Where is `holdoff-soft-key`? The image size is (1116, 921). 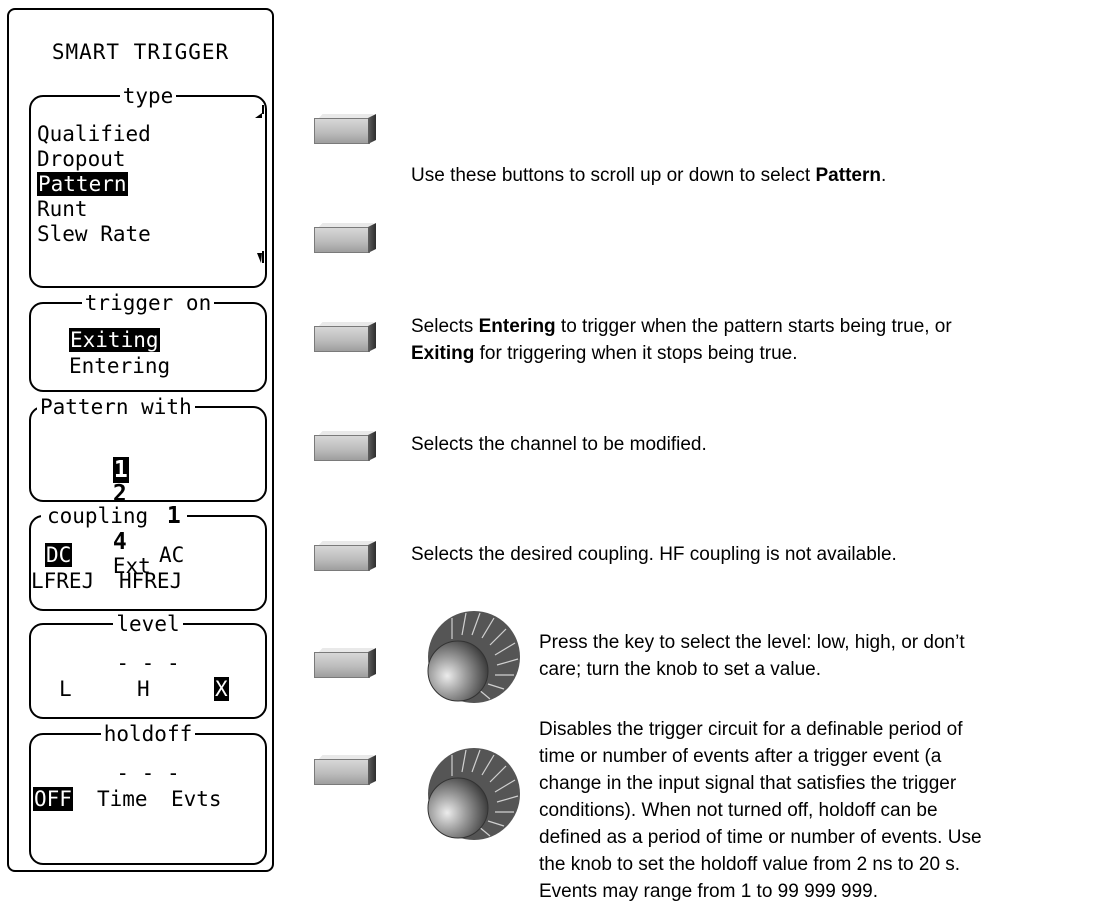 holdoff-soft-key is located at coordinates (345, 770).